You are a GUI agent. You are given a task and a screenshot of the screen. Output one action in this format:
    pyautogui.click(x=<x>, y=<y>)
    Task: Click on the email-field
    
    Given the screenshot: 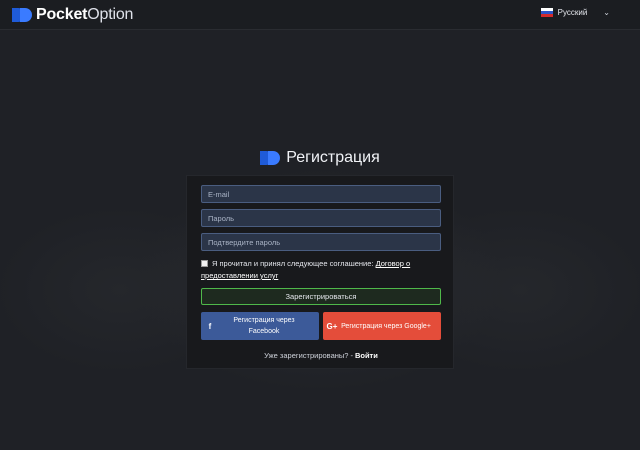 What is the action you would take?
    pyautogui.click(x=321, y=194)
    